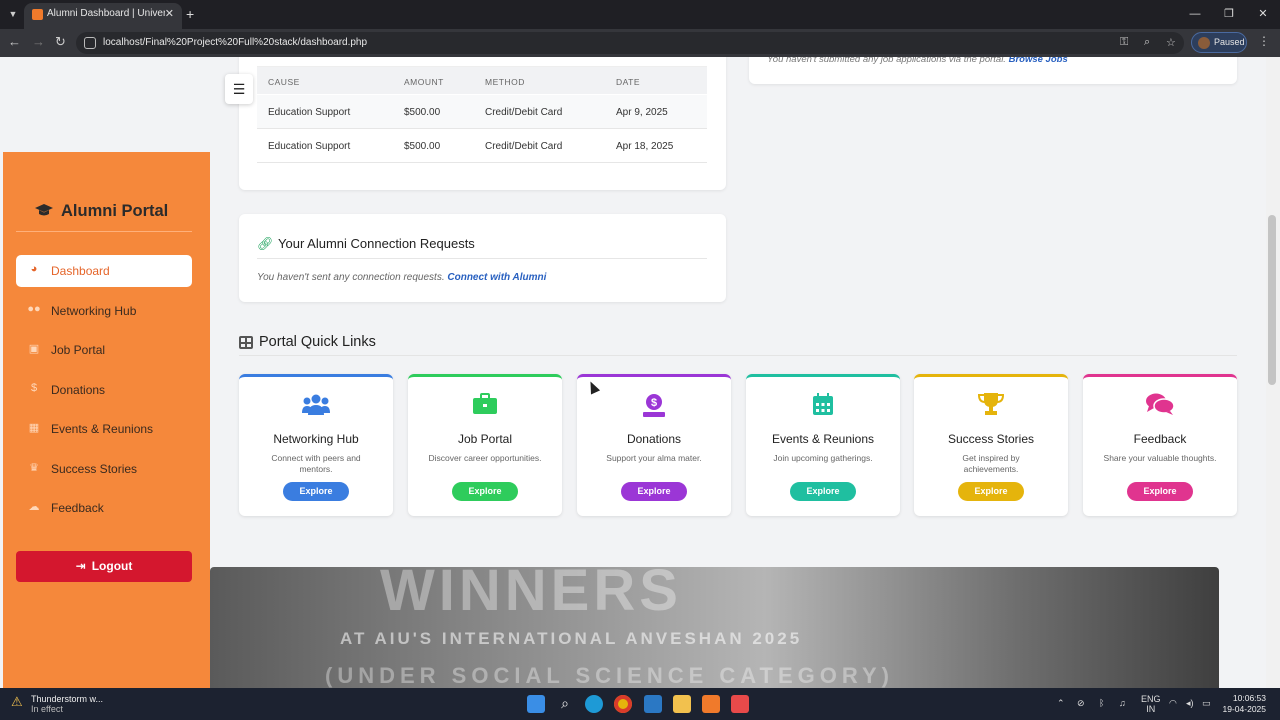 The width and height of the screenshot is (1280, 720). I want to click on browser-menu-icon: ⋮, so click(1264, 41).